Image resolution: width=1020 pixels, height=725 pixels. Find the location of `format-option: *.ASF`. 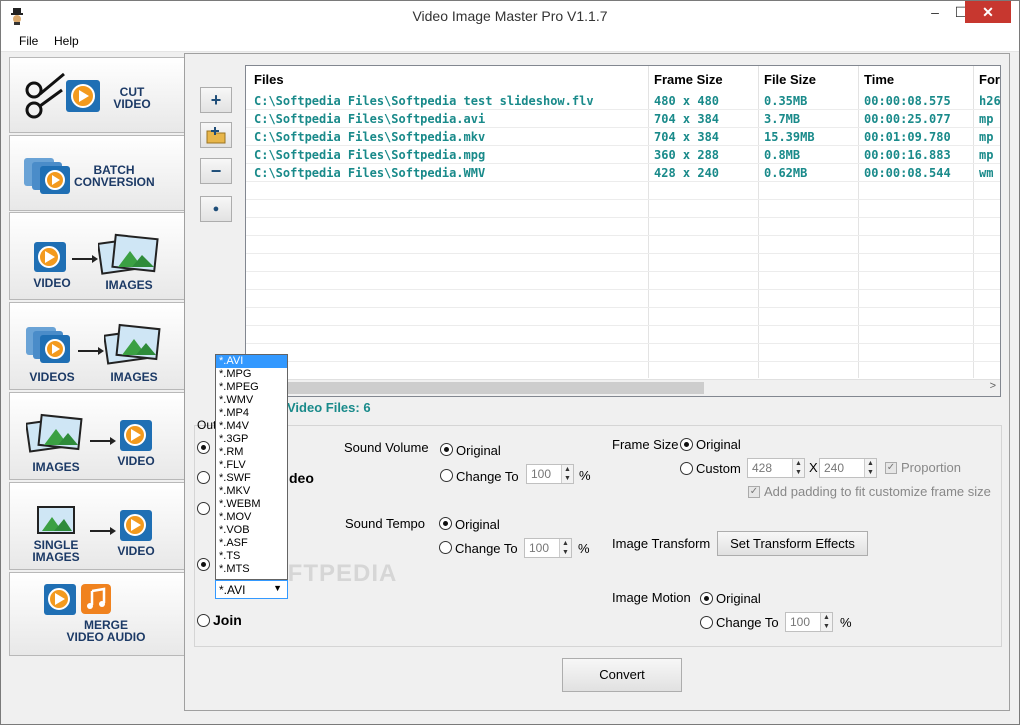

format-option: *.ASF is located at coordinates (251, 543).